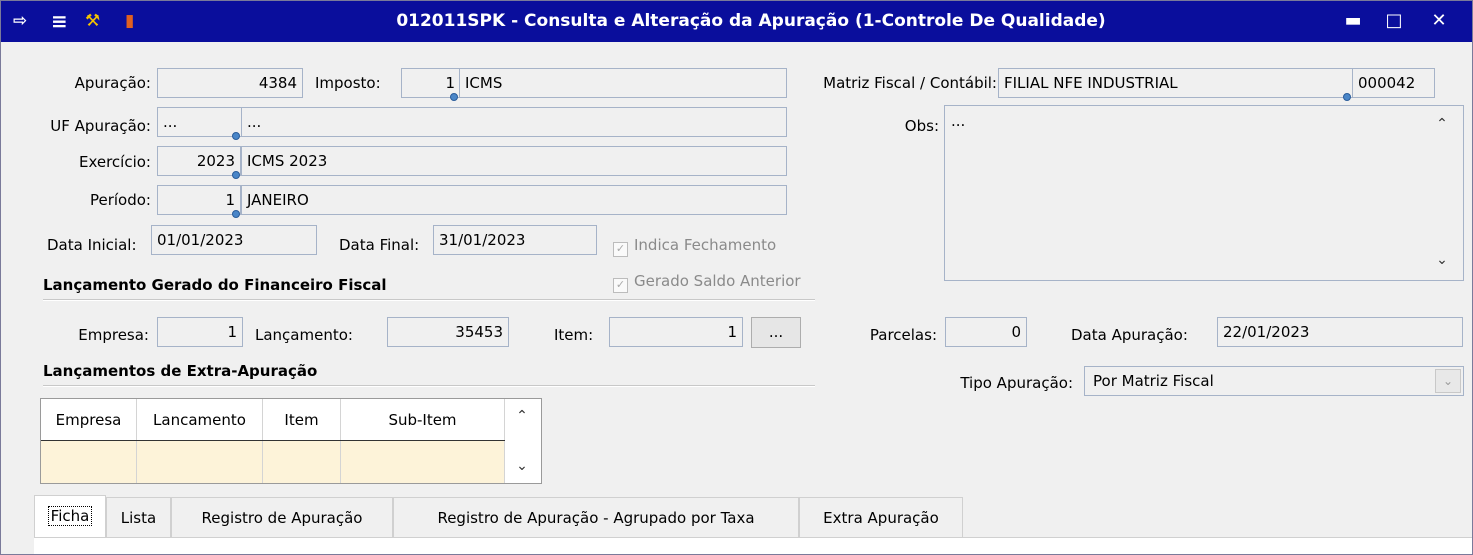 This screenshot has width=1473, height=555. Describe the element at coordinates (881, 517) in the screenshot. I see `tab-extra-apuracao: Extra Apuração` at that location.